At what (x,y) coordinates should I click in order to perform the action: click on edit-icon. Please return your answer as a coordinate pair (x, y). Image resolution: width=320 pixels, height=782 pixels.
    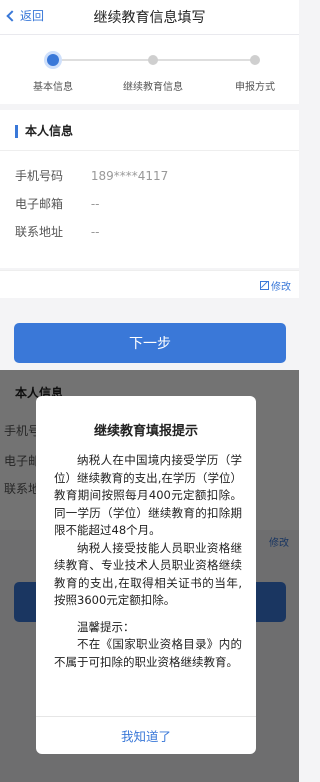
    Looking at the image, I should click on (264, 285).